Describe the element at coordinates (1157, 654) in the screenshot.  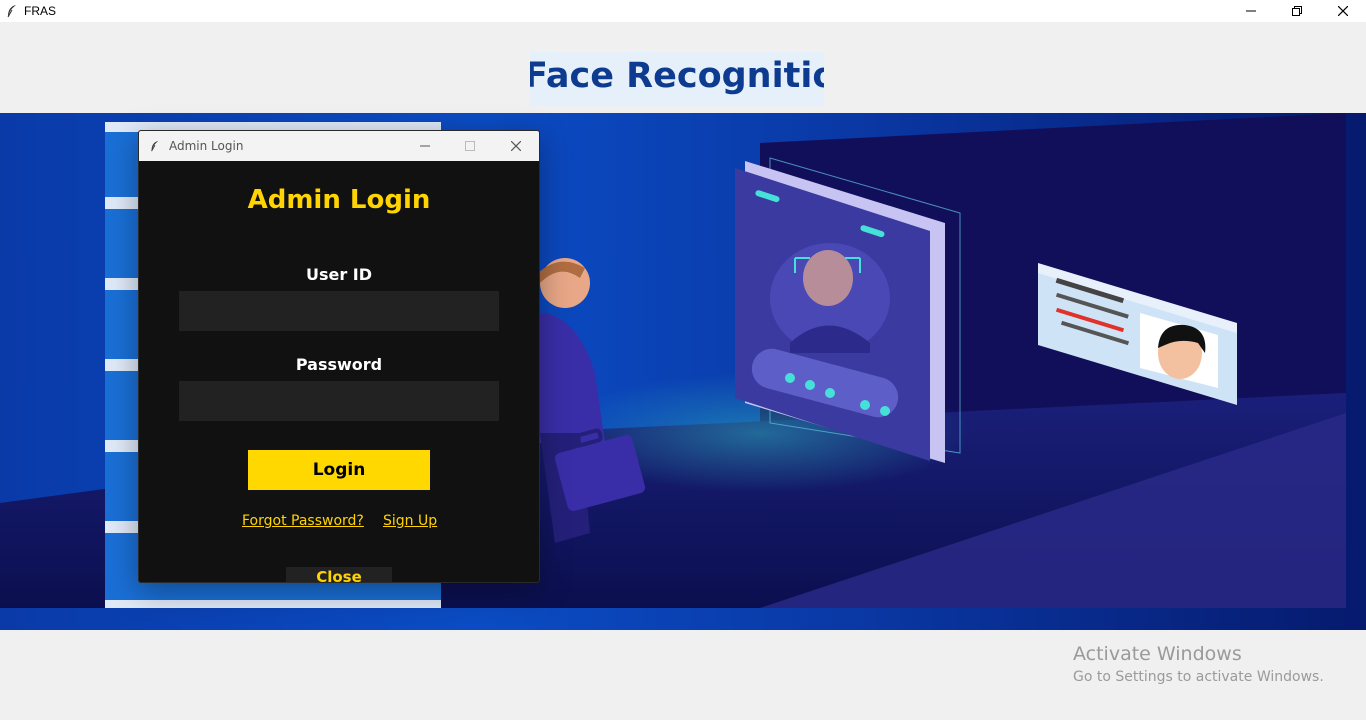
I see `activate-windows-title: Activate Windows` at that location.